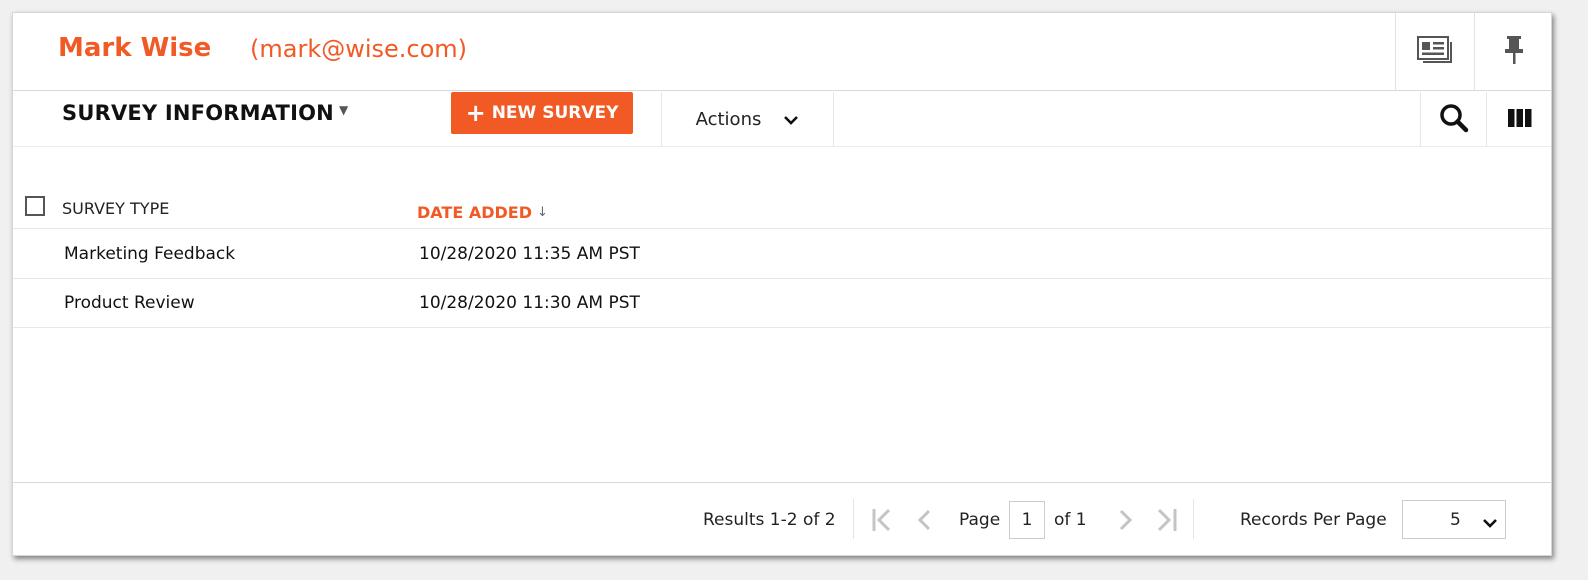 This screenshot has width=1588, height=580. I want to click on results-prefix: Results, so click(734, 520).